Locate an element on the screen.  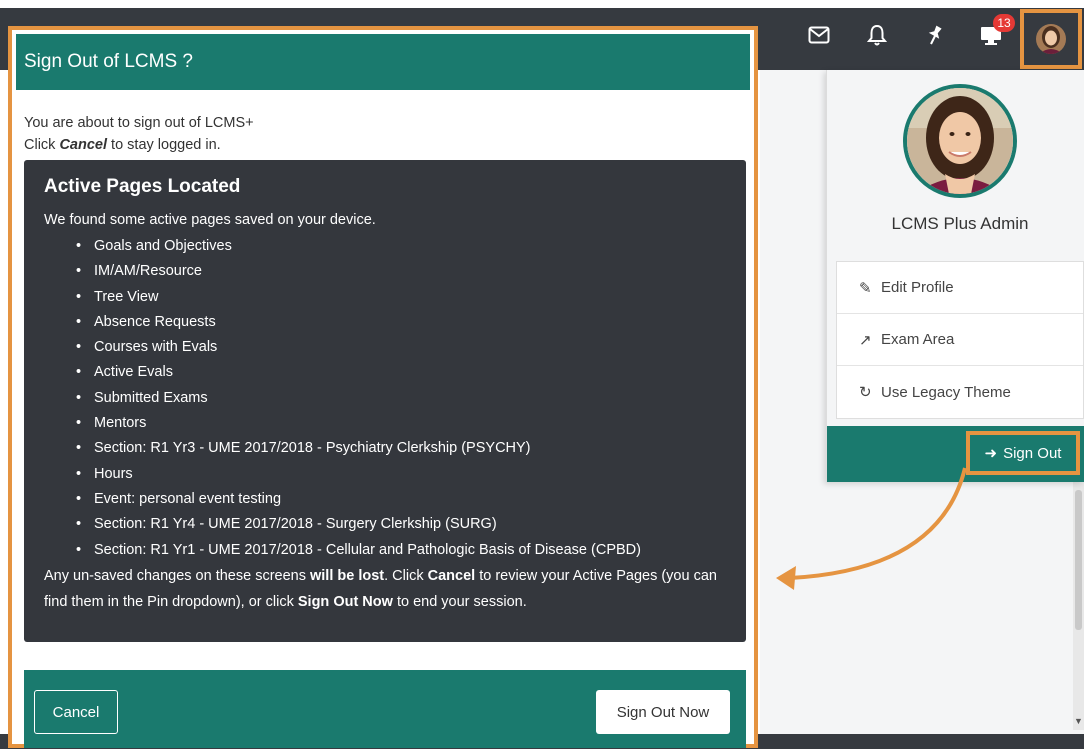
sign-out-label: Sign Out is located at coordinates (1032, 453).